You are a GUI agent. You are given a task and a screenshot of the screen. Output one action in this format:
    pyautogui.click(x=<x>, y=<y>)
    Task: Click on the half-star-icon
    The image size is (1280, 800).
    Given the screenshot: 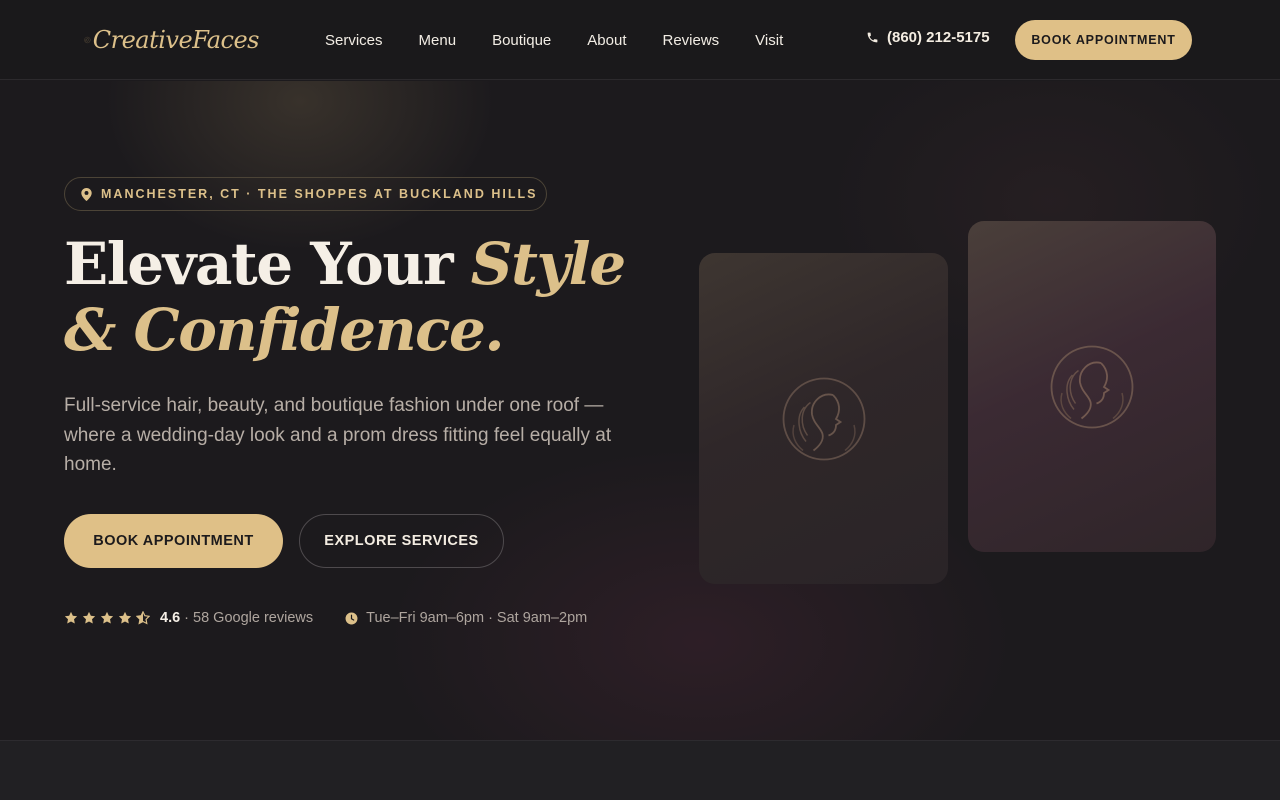 What is the action you would take?
    pyautogui.click(x=143, y=618)
    